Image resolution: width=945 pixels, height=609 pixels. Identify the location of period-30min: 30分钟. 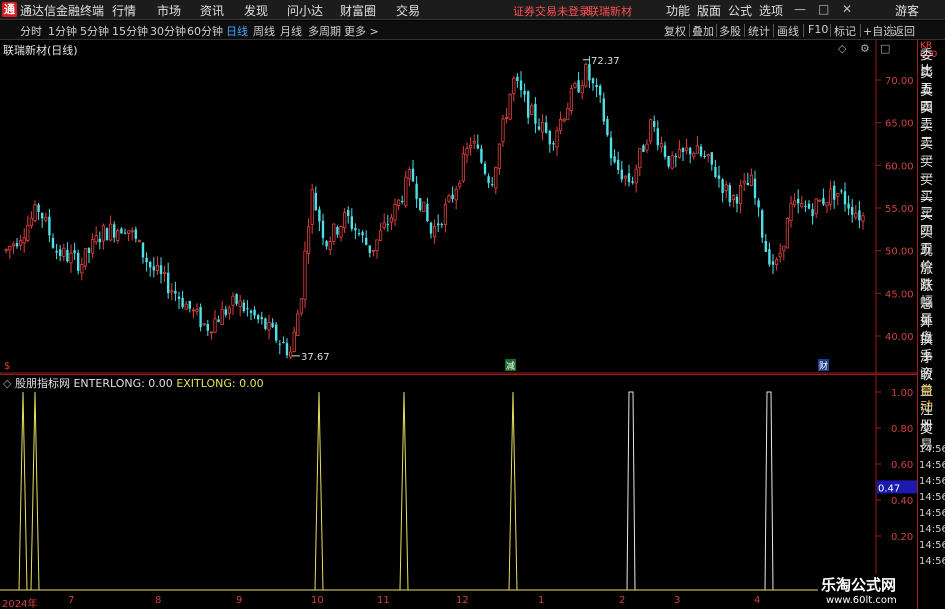
(168, 31).